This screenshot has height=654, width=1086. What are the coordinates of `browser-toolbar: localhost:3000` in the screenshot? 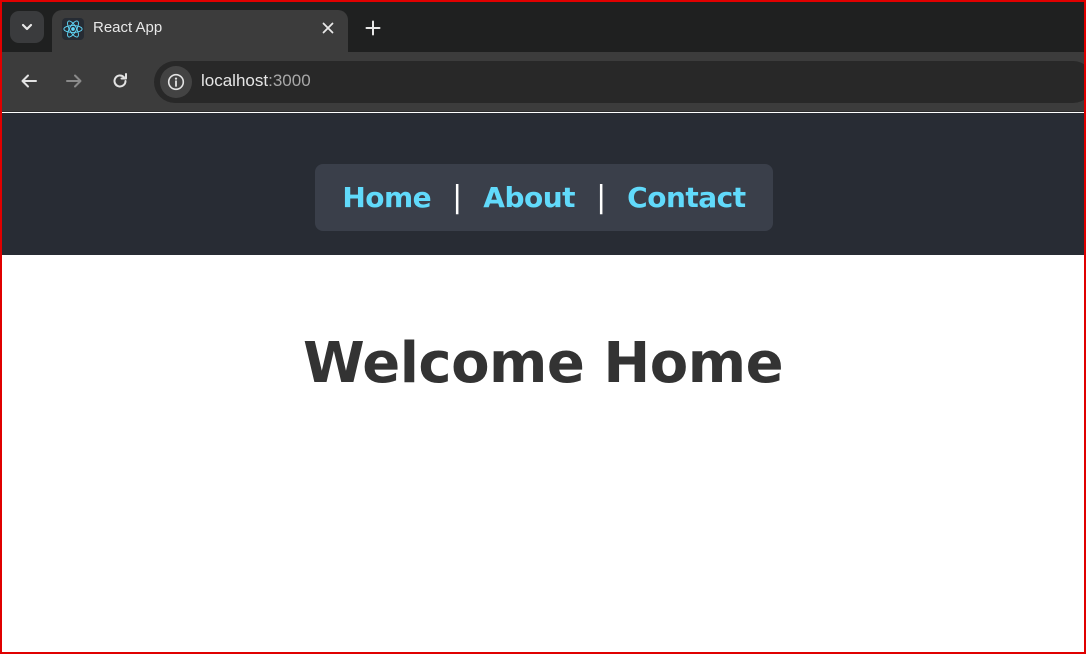 It's located at (543, 82).